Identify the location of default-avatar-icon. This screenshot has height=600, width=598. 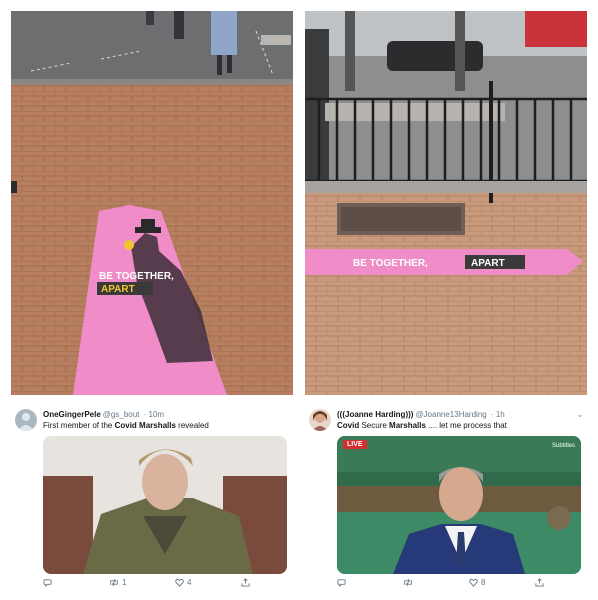
(26, 420).